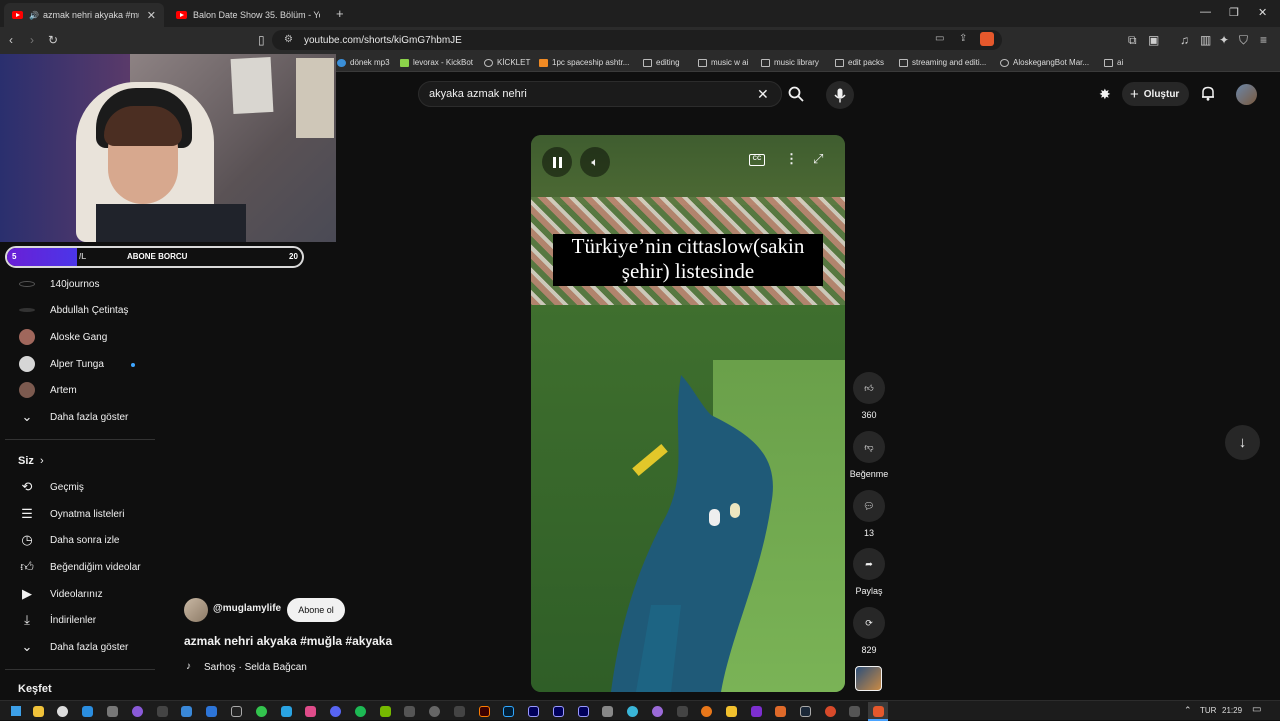 Image resolution: width=1280 pixels, height=721 pixels. Describe the element at coordinates (600, 94) in the screenshot. I see `search-input: akyaka azmak nehri ✕` at that location.